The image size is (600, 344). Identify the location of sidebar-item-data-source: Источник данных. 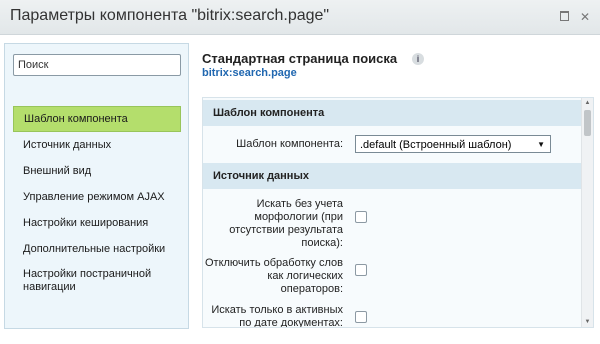
(97, 145).